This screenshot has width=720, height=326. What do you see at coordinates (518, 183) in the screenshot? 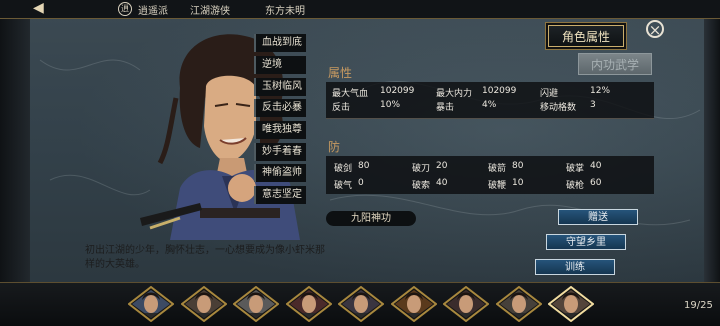
I see `stat-value: 10` at bounding box center [518, 183].